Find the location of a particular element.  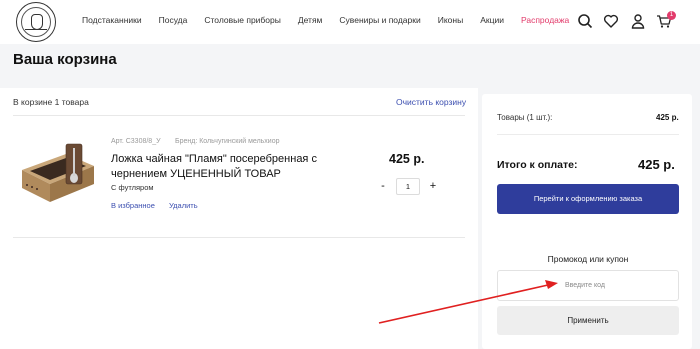

nav-item-kids: Детям is located at coordinates (310, 20).